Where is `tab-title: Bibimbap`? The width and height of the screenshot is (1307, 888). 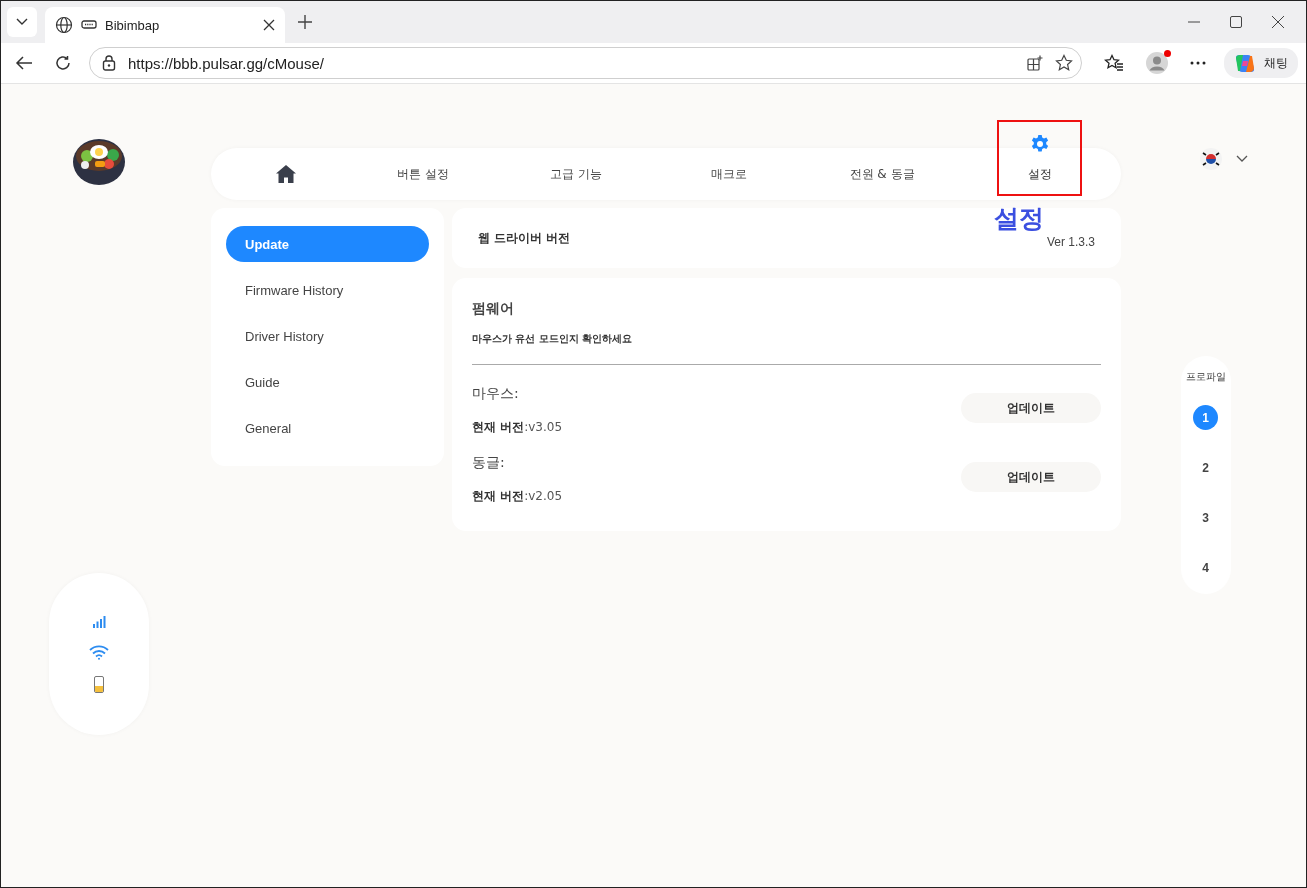
tab-title: Bibimbap is located at coordinates (133, 25).